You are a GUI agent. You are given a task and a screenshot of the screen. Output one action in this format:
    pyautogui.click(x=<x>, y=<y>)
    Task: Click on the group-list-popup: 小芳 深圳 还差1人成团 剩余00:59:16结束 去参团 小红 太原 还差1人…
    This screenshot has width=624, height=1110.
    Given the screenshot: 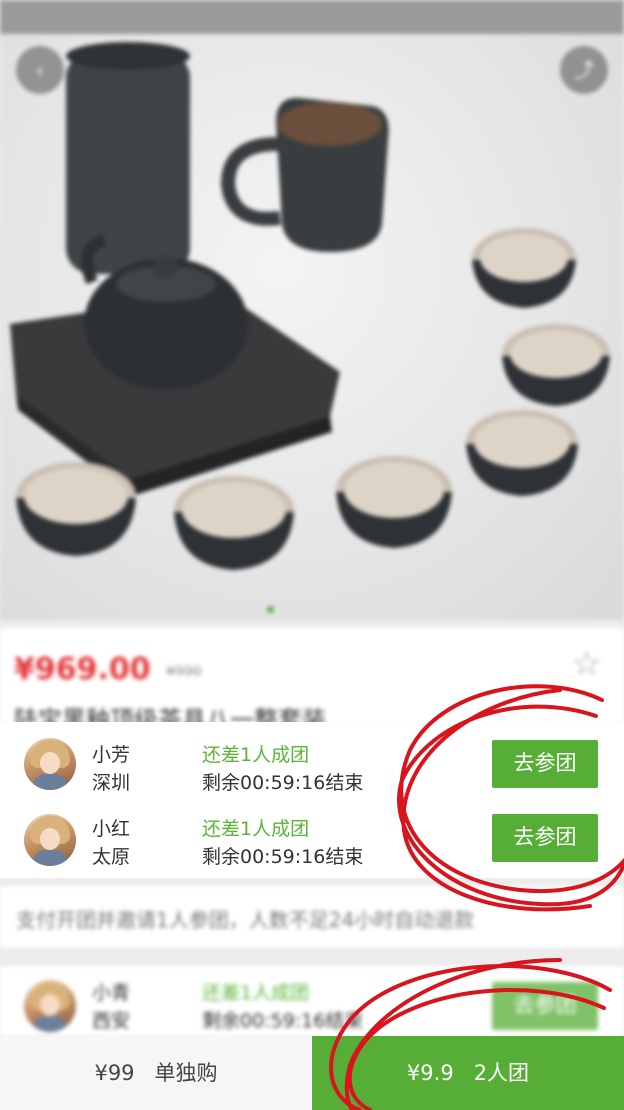 What is the action you would take?
    pyautogui.click(x=312, y=800)
    